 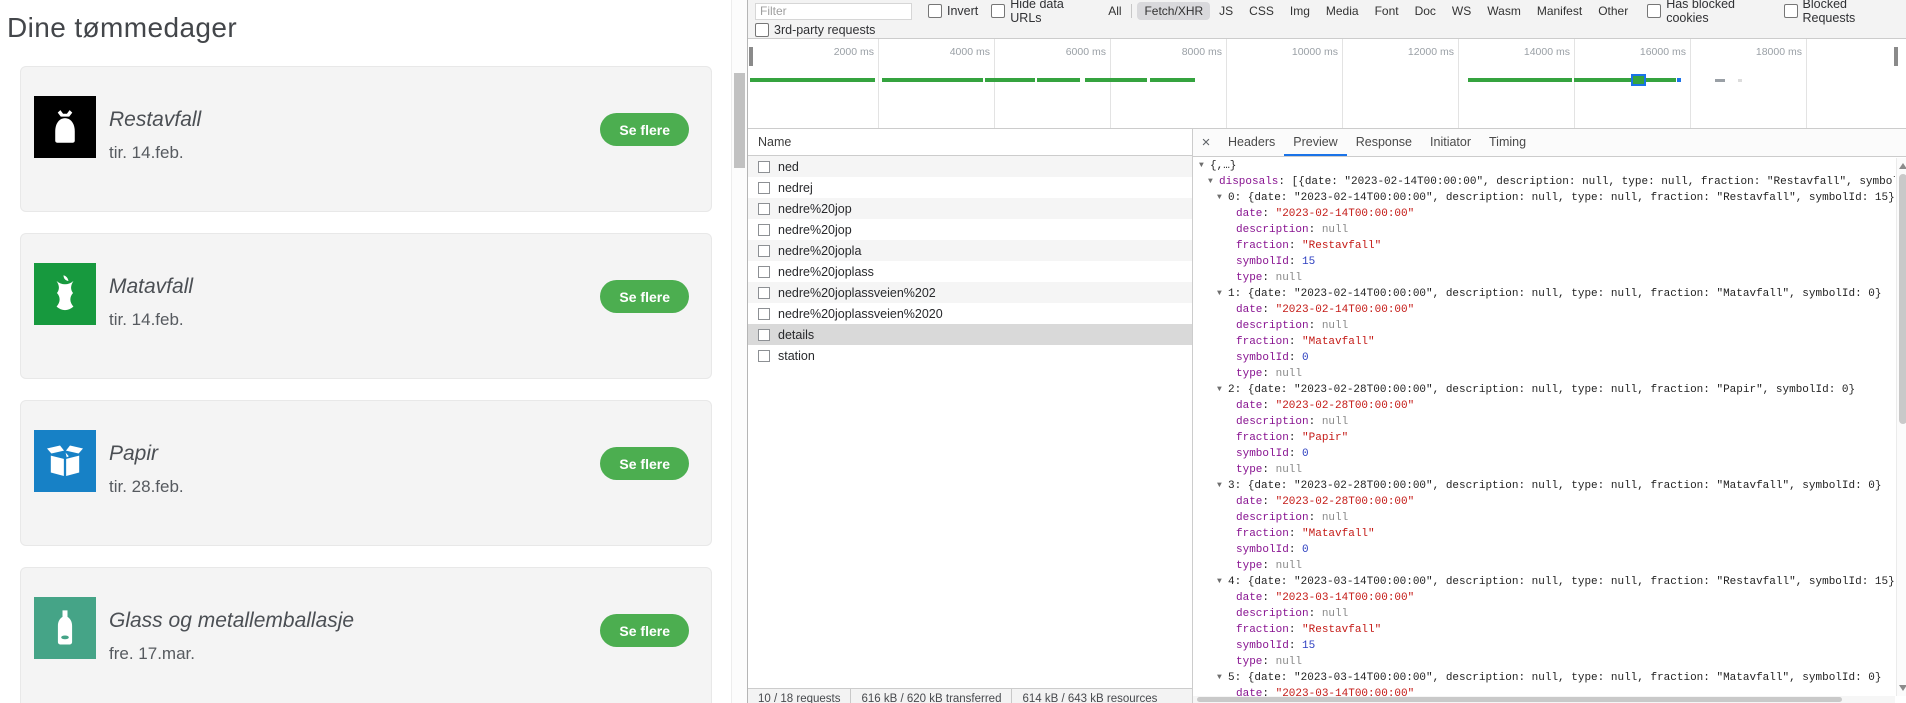 What do you see at coordinates (1174, 11) in the screenshot?
I see `filter-type-chip: Fetch/XHR` at bounding box center [1174, 11].